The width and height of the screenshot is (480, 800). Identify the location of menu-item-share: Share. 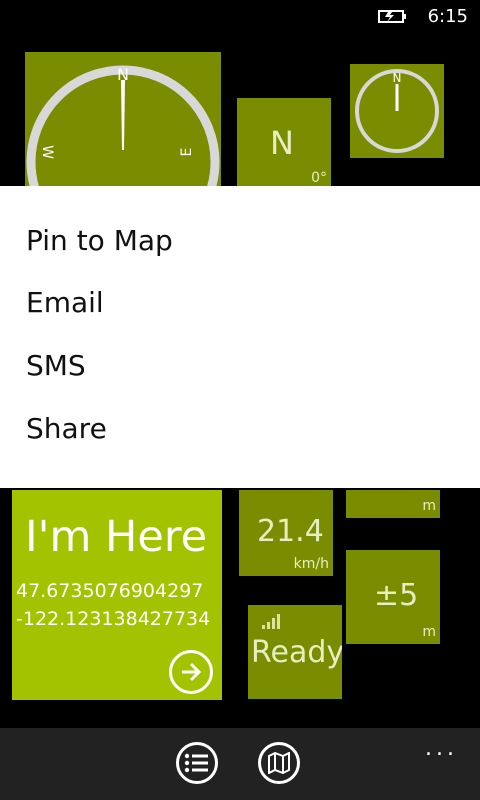
(66, 428).